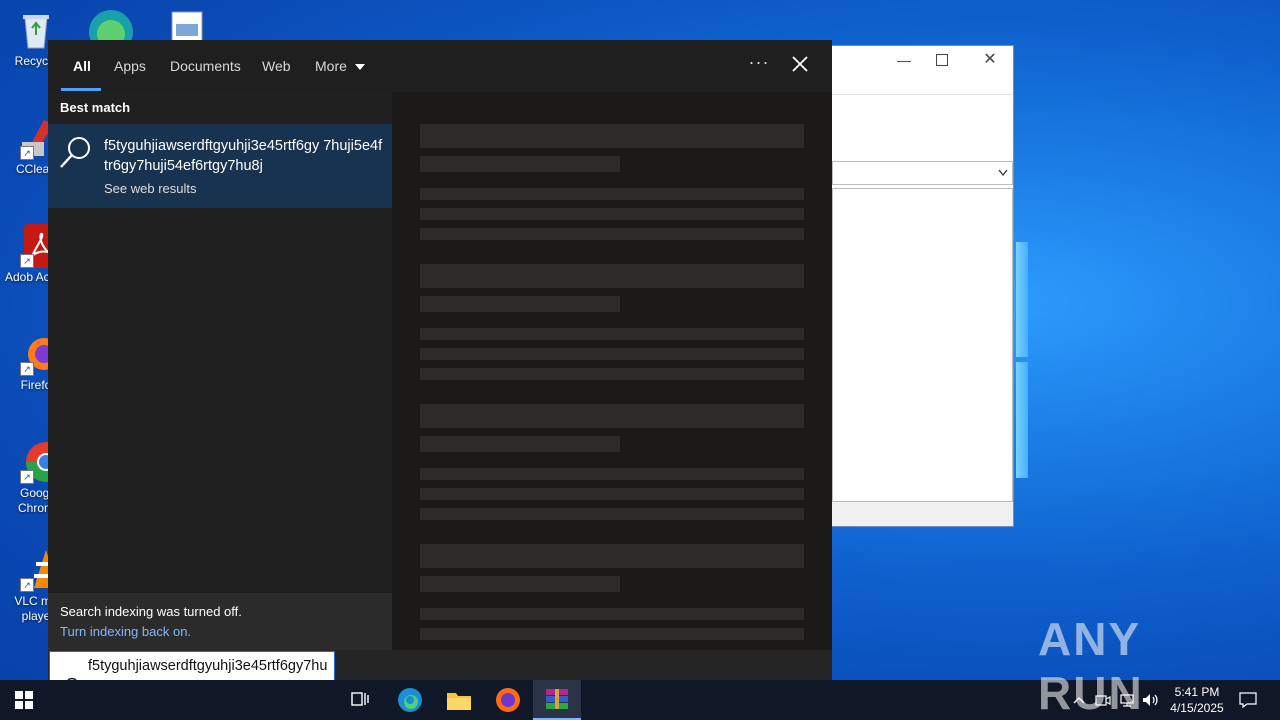 This screenshot has width=1280, height=720. I want to click on taskbar-file-explorer, so click(459, 700).